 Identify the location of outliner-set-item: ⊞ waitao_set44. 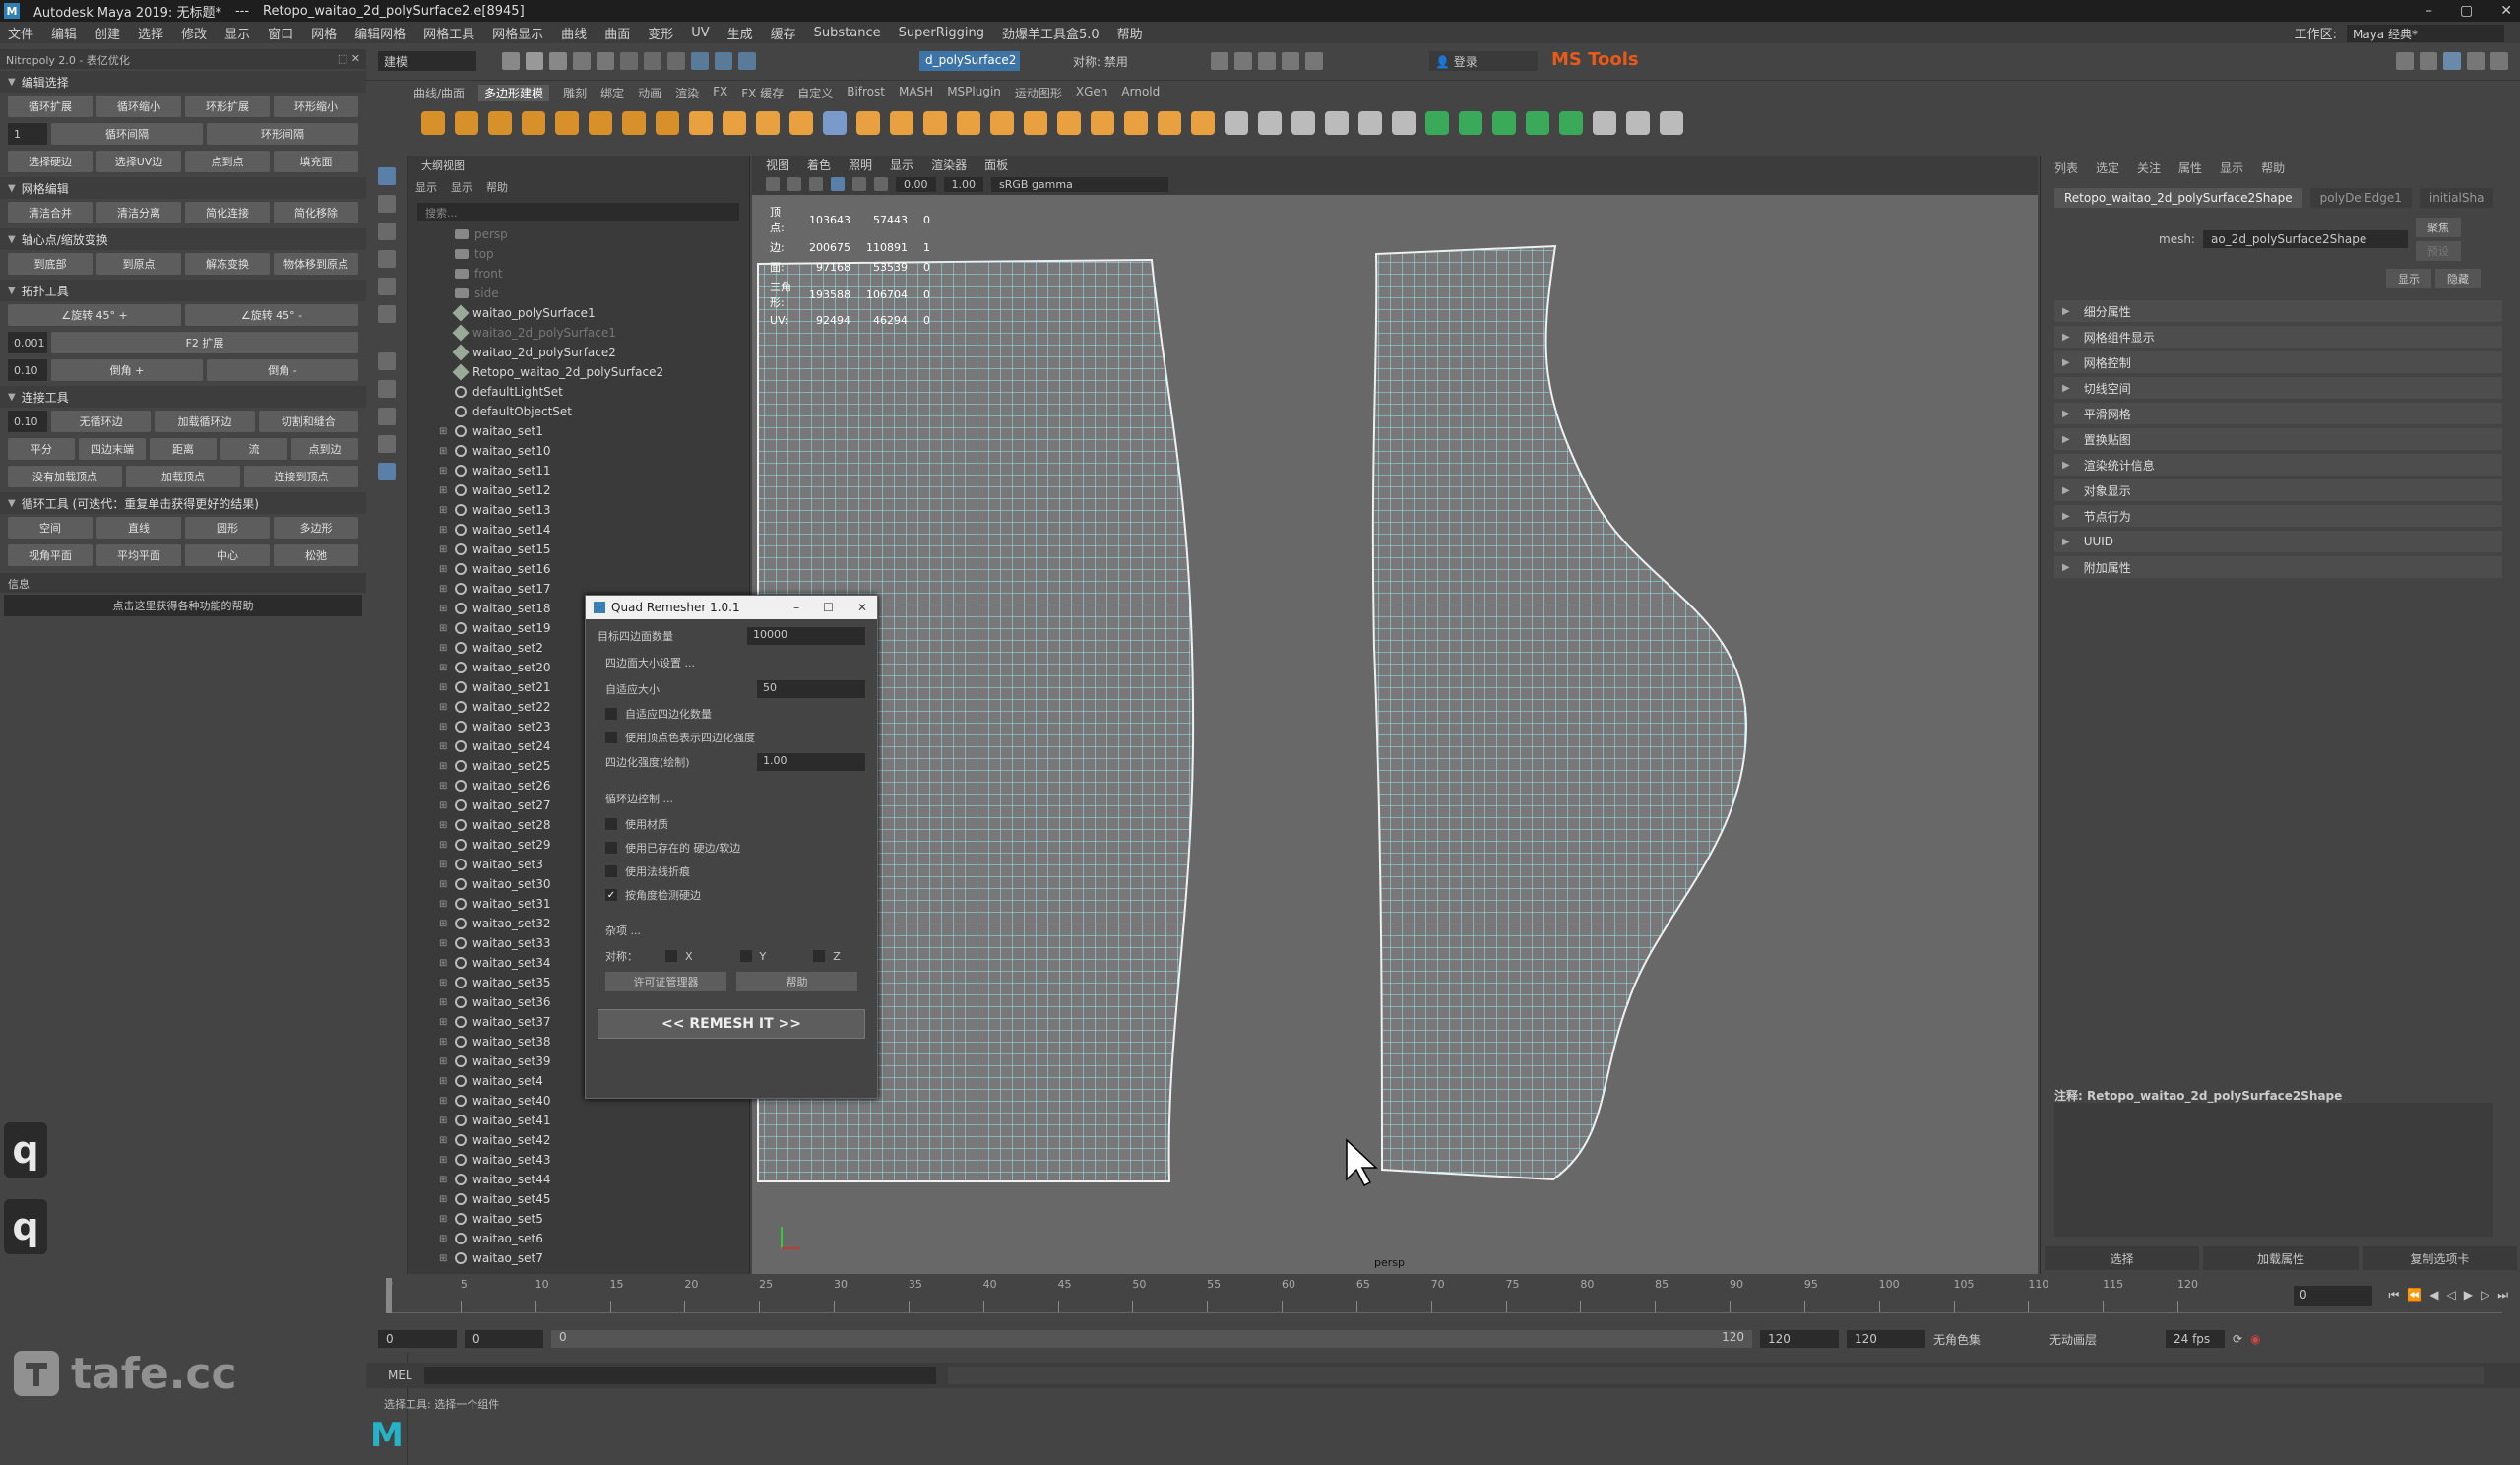
(578, 1179).